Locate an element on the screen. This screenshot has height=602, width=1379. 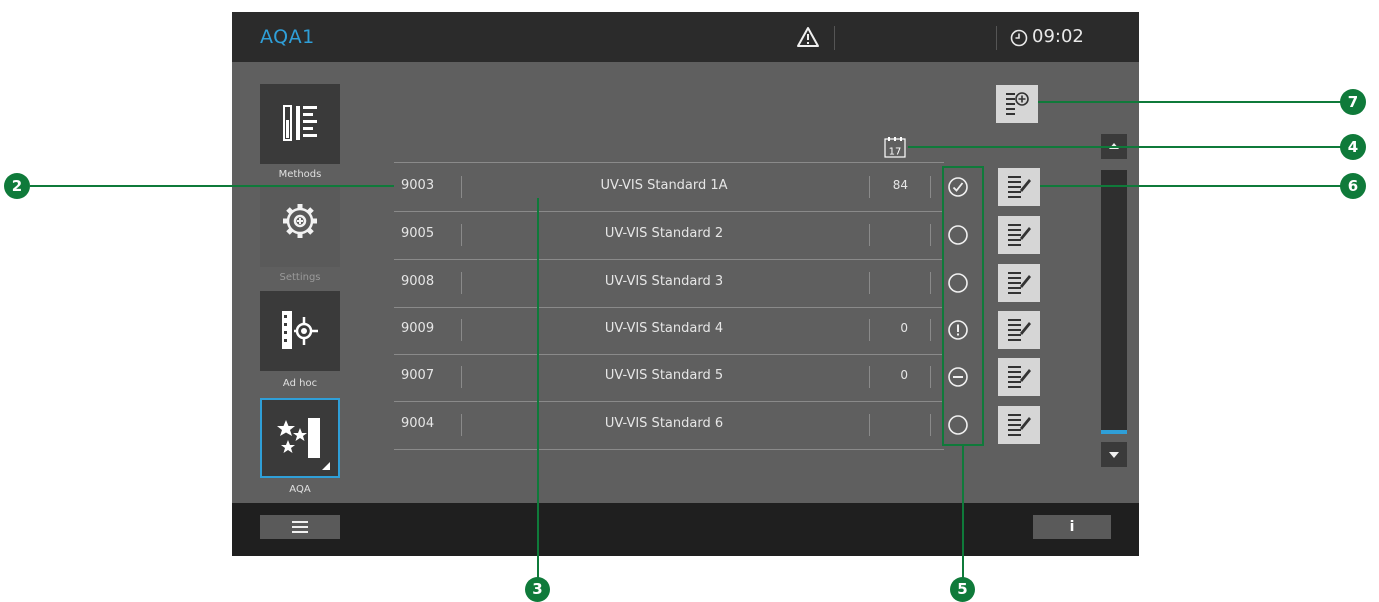
callout-6: 6 is located at coordinates (1353, 186).